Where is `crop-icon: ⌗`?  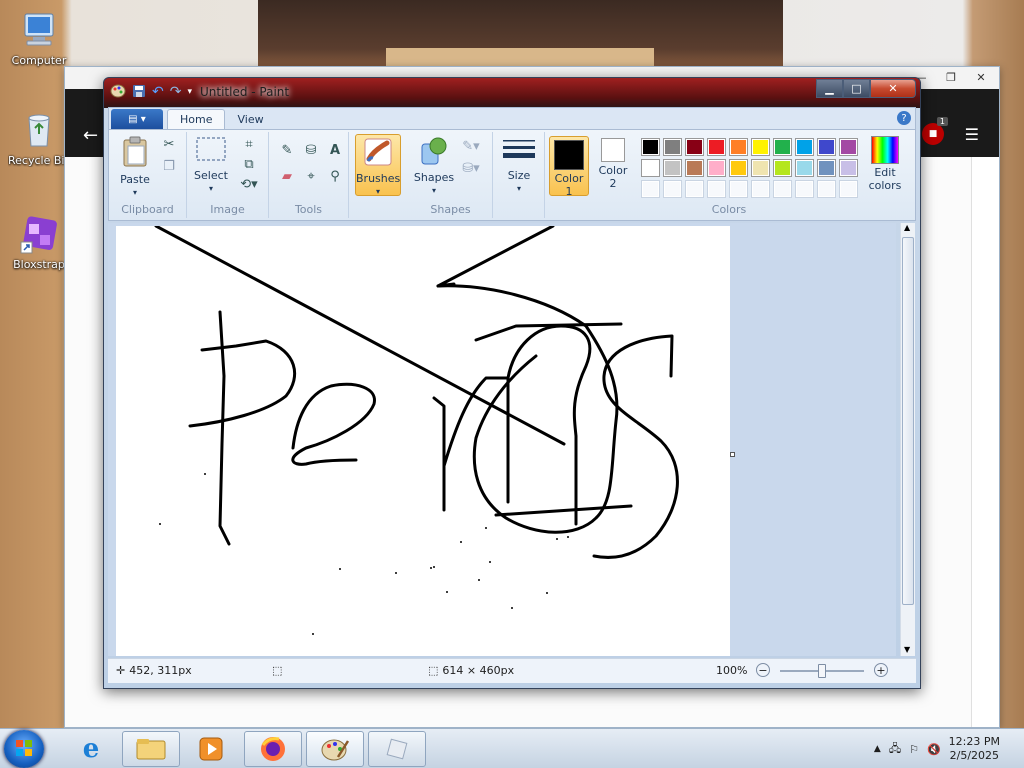
crop-icon: ⌗ is located at coordinates (249, 144).